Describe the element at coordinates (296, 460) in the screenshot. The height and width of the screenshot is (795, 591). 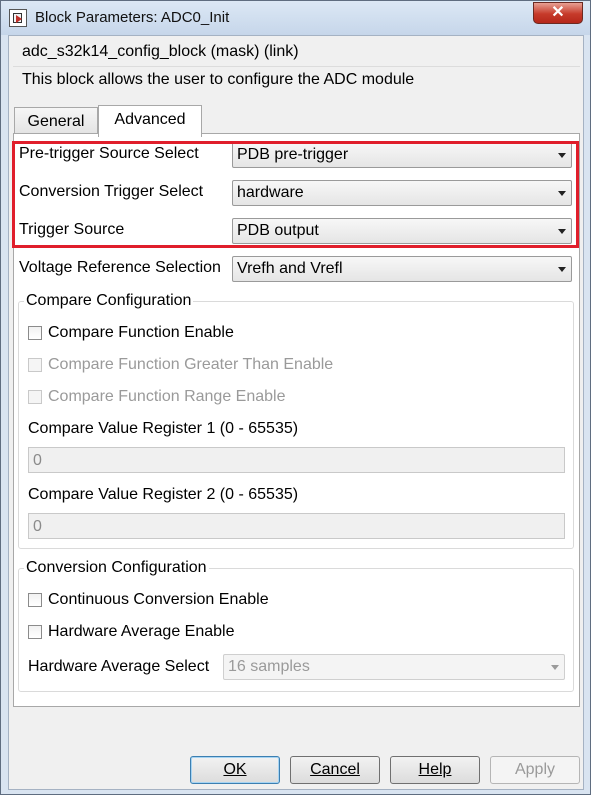
I see `compare-reg1-field: 0` at that location.